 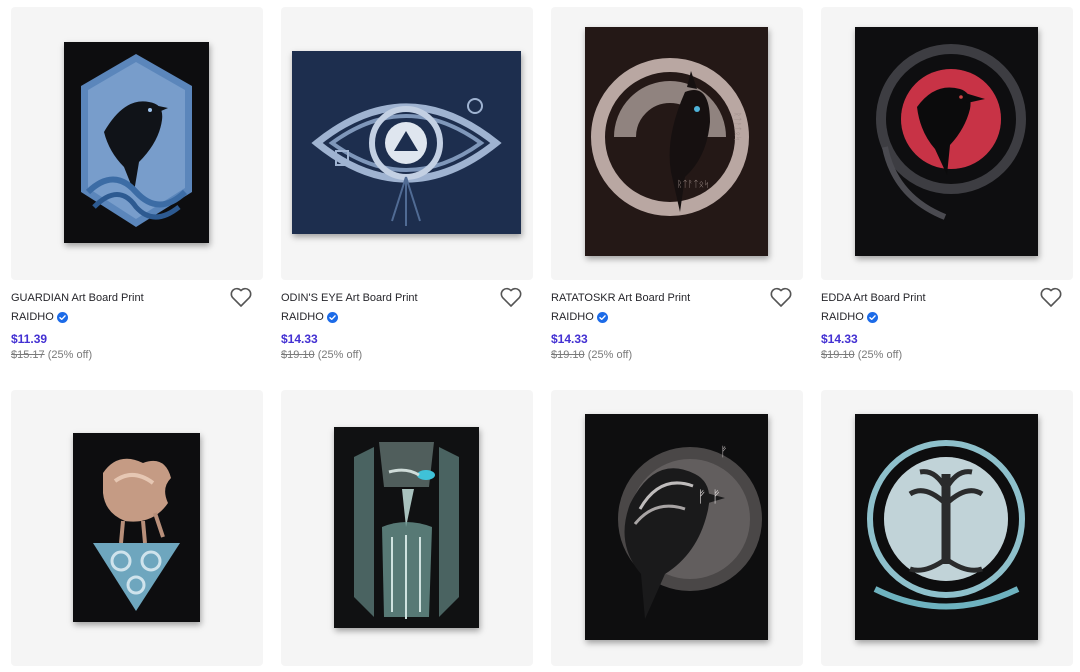 I want to click on artwork-sleipnir, so click(x=136, y=527).